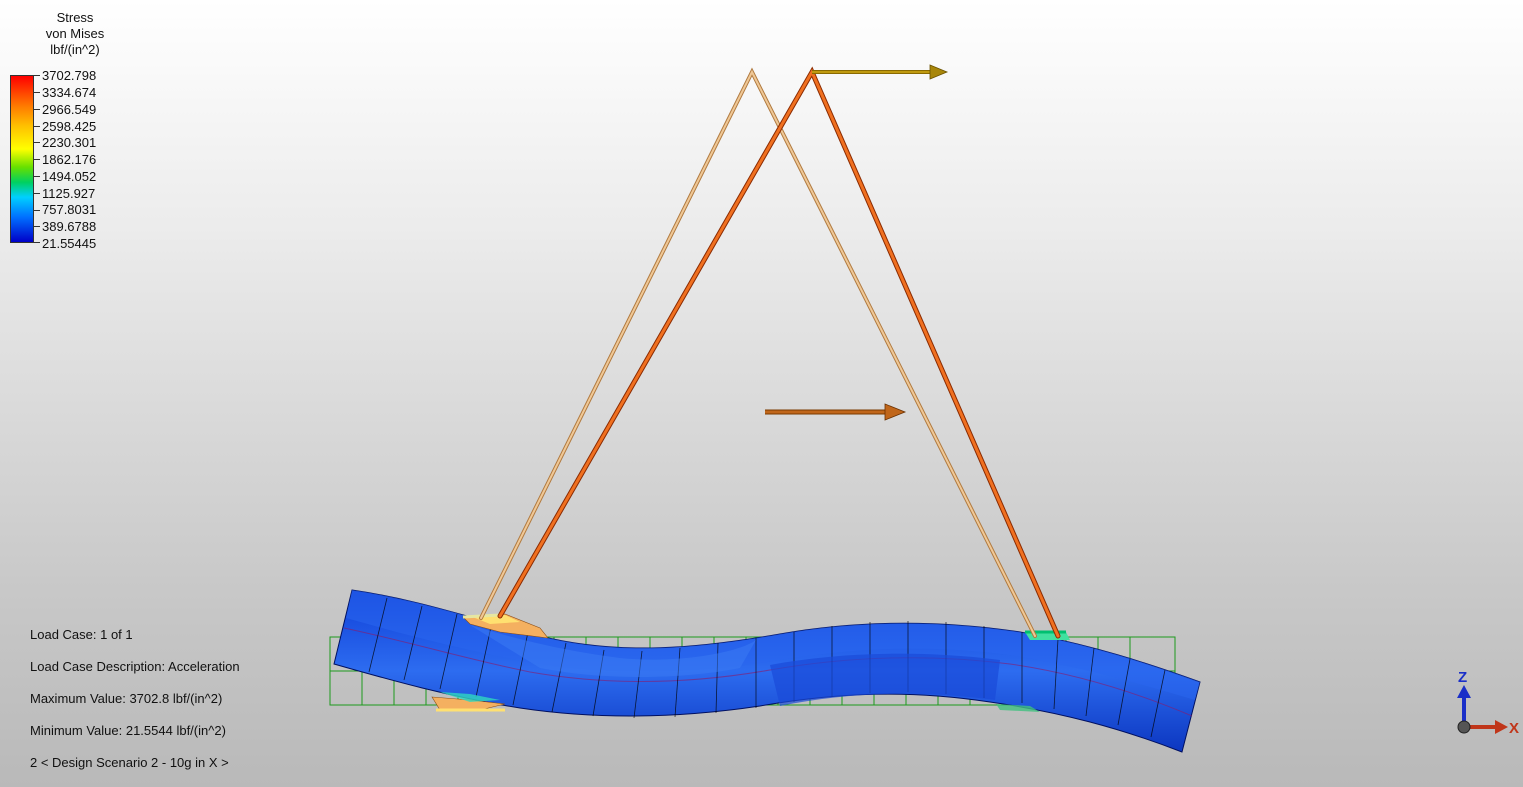 This screenshot has height=787, width=1523. I want to click on legend-value: 2230.301, so click(69, 142).